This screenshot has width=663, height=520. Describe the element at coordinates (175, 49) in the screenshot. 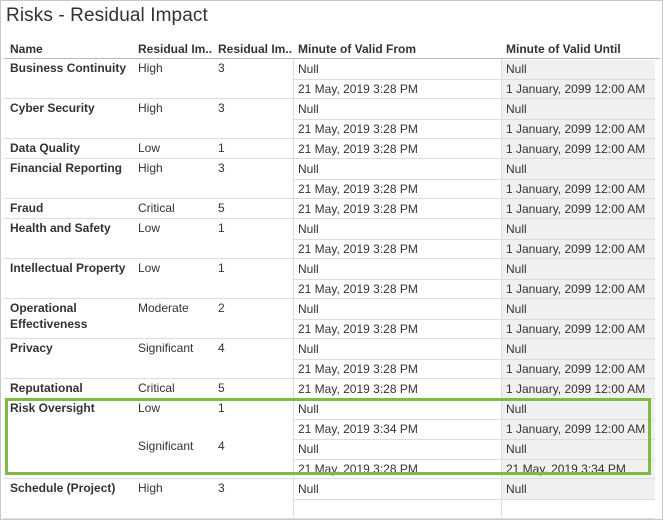

I see `header-residual-impact-label: Residual Im..` at that location.